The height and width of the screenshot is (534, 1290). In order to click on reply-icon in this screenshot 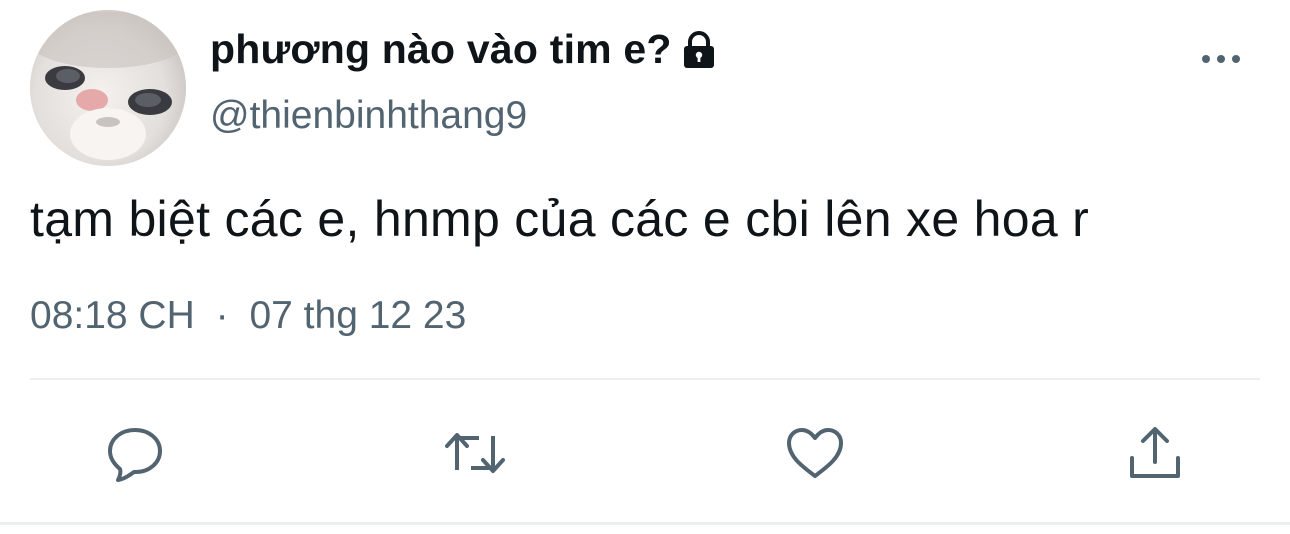, I will do `click(135, 455)`.